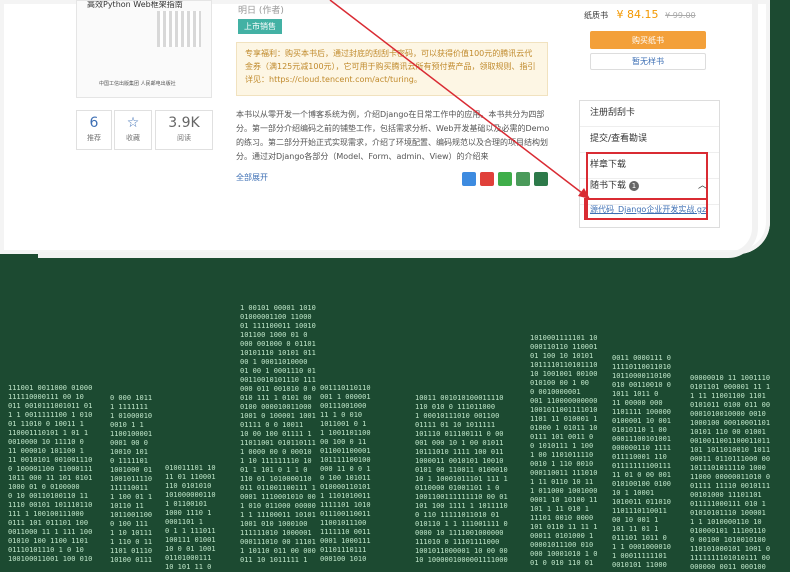 The width and height of the screenshot is (790, 572). Describe the element at coordinates (635, 529) in the screenshot. I see `binary-text: 101 11 01 1` at that location.